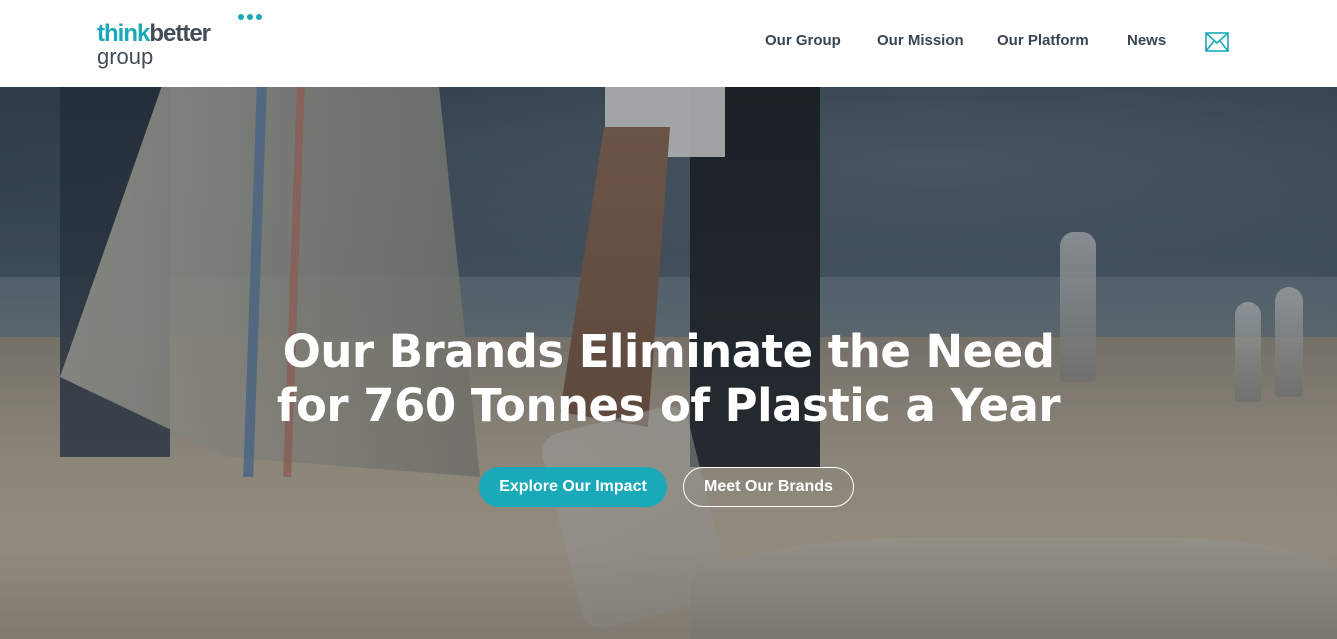 The height and width of the screenshot is (639, 1337). I want to click on nav-item-news: News, so click(1146, 40).